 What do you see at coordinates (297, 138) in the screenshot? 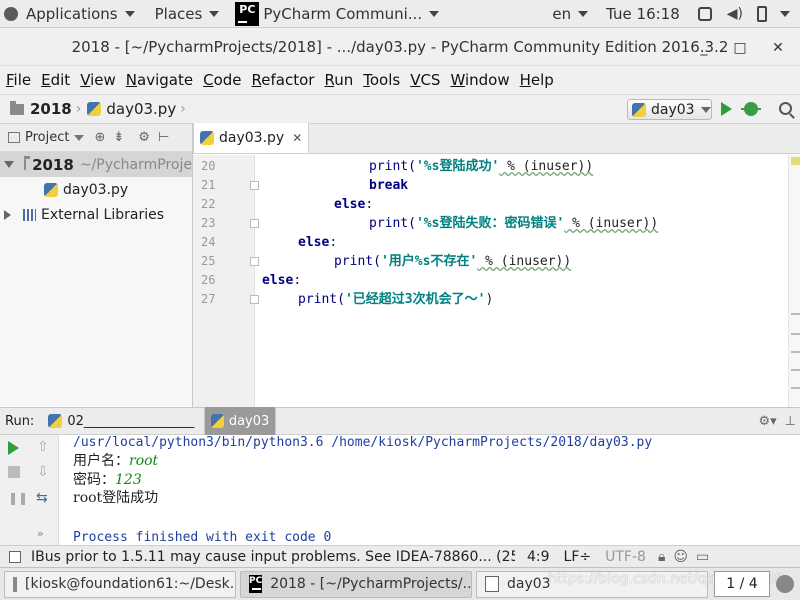
I see `close-icon: ✕` at bounding box center [297, 138].